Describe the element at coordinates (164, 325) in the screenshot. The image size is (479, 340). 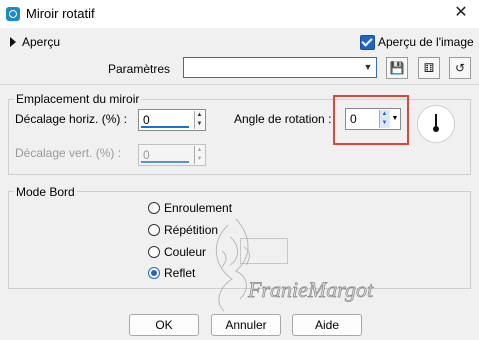
I see `ok-button: OK` at that location.